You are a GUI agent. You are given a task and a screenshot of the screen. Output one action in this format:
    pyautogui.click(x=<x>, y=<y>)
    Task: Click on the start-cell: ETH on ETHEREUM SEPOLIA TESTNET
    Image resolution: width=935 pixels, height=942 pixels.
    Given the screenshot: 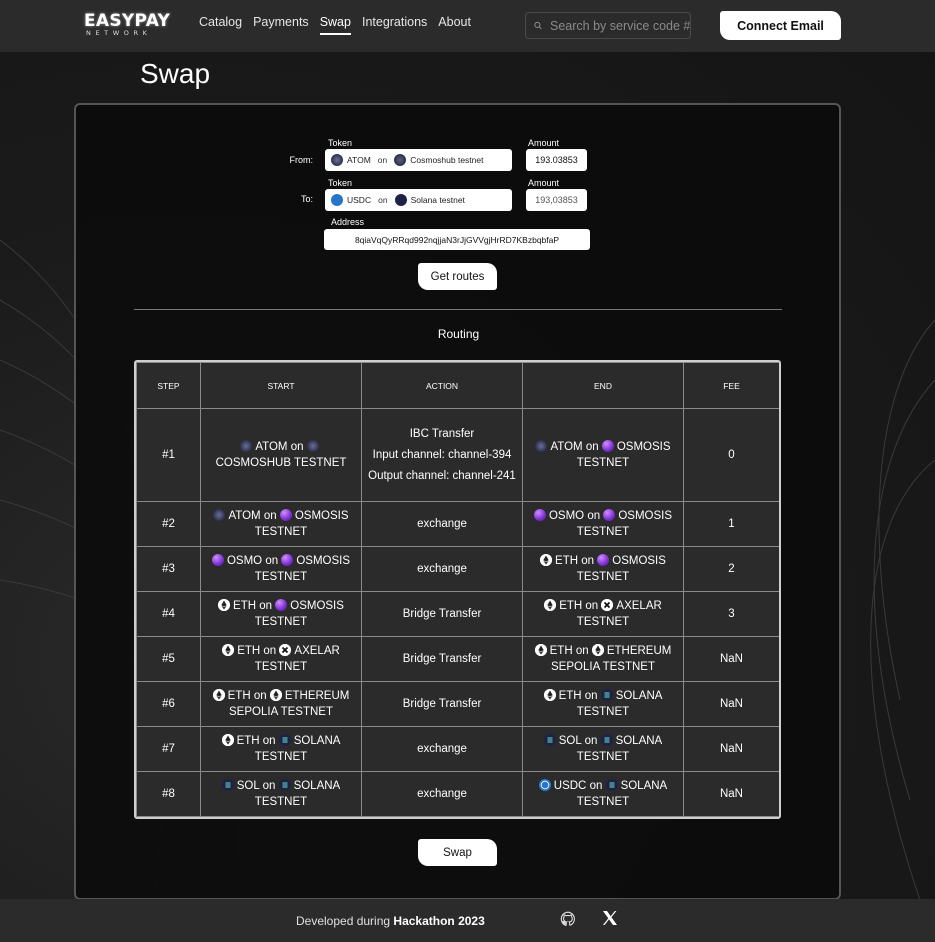 What is the action you would take?
    pyautogui.click(x=281, y=704)
    